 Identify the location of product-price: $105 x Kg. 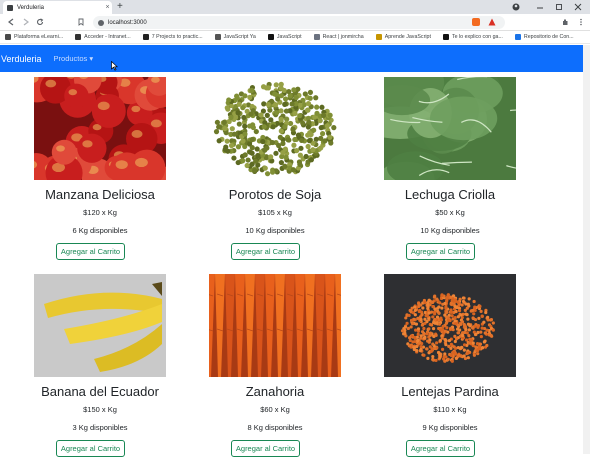
(275, 212).